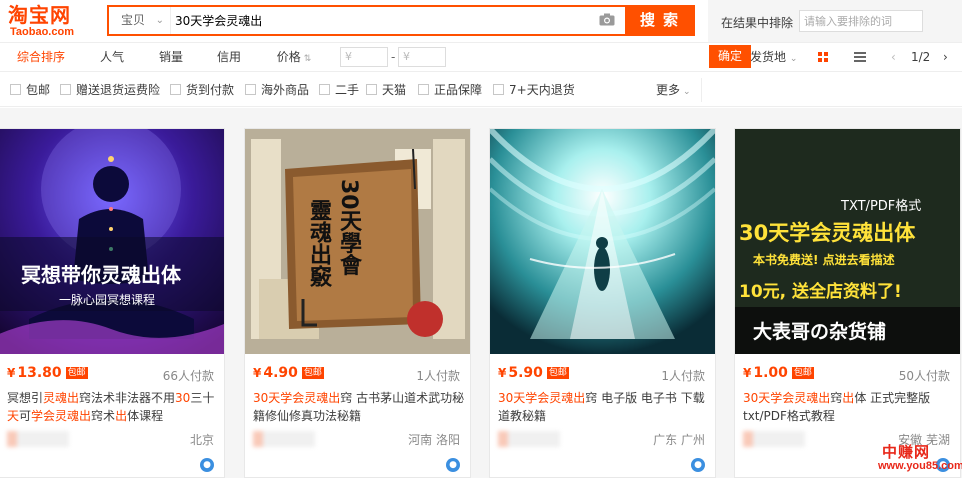 The height and width of the screenshot is (478, 962). What do you see at coordinates (110, 90) in the screenshot?
I see `filter-return-insurance: 赠送退货运费险` at bounding box center [110, 90].